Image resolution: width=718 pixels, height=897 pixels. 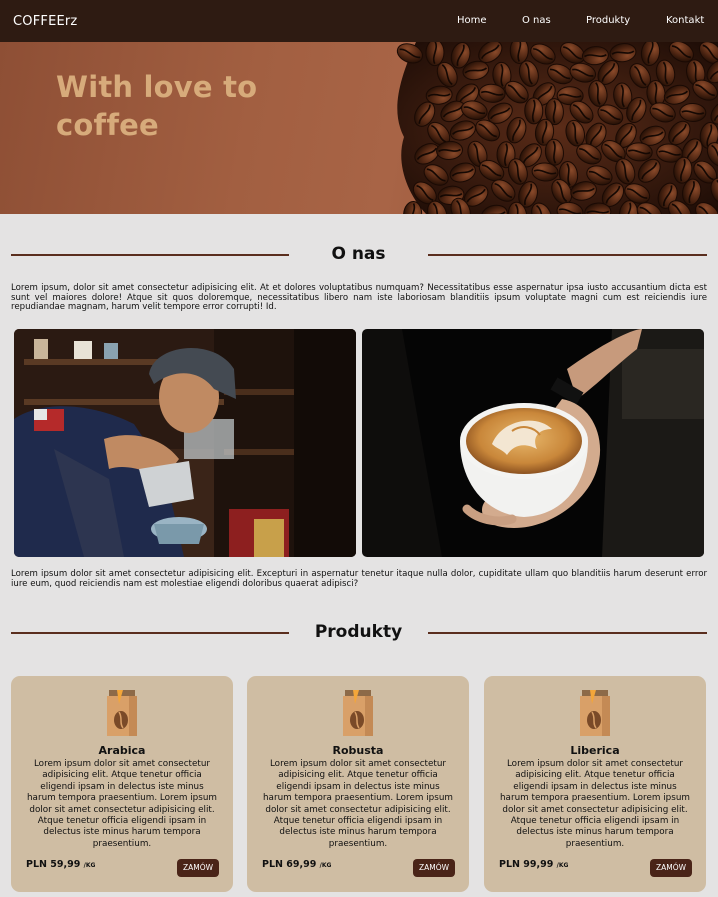 What do you see at coordinates (595, 750) in the screenshot?
I see `product-name: Liberica` at bounding box center [595, 750].